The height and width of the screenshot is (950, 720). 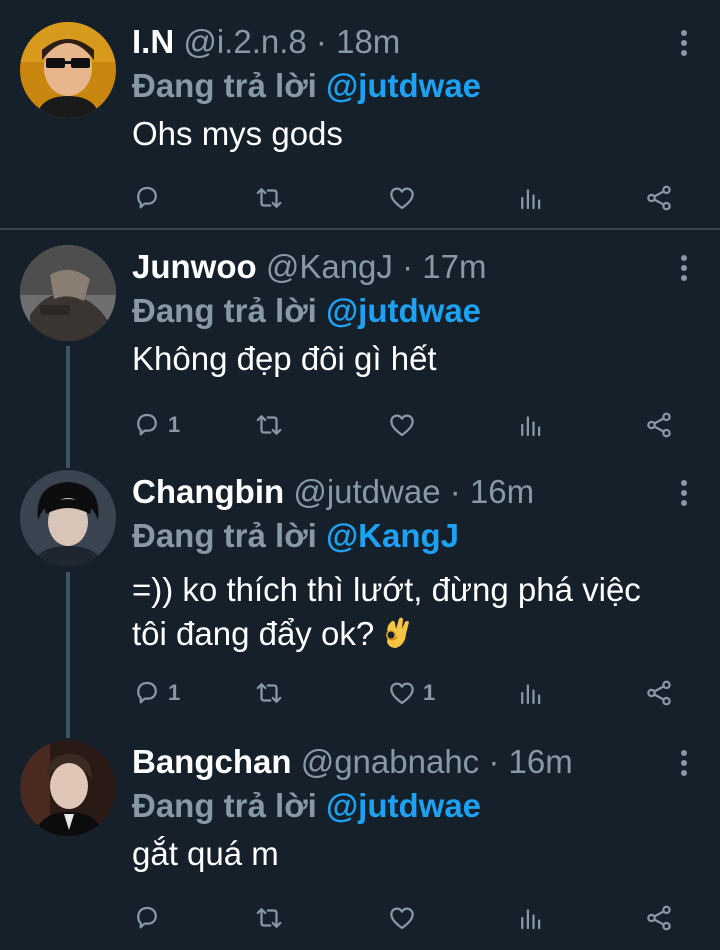 I want to click on tweet-text: Không đẹp đôi gì hết, so click(x=284, y=358).